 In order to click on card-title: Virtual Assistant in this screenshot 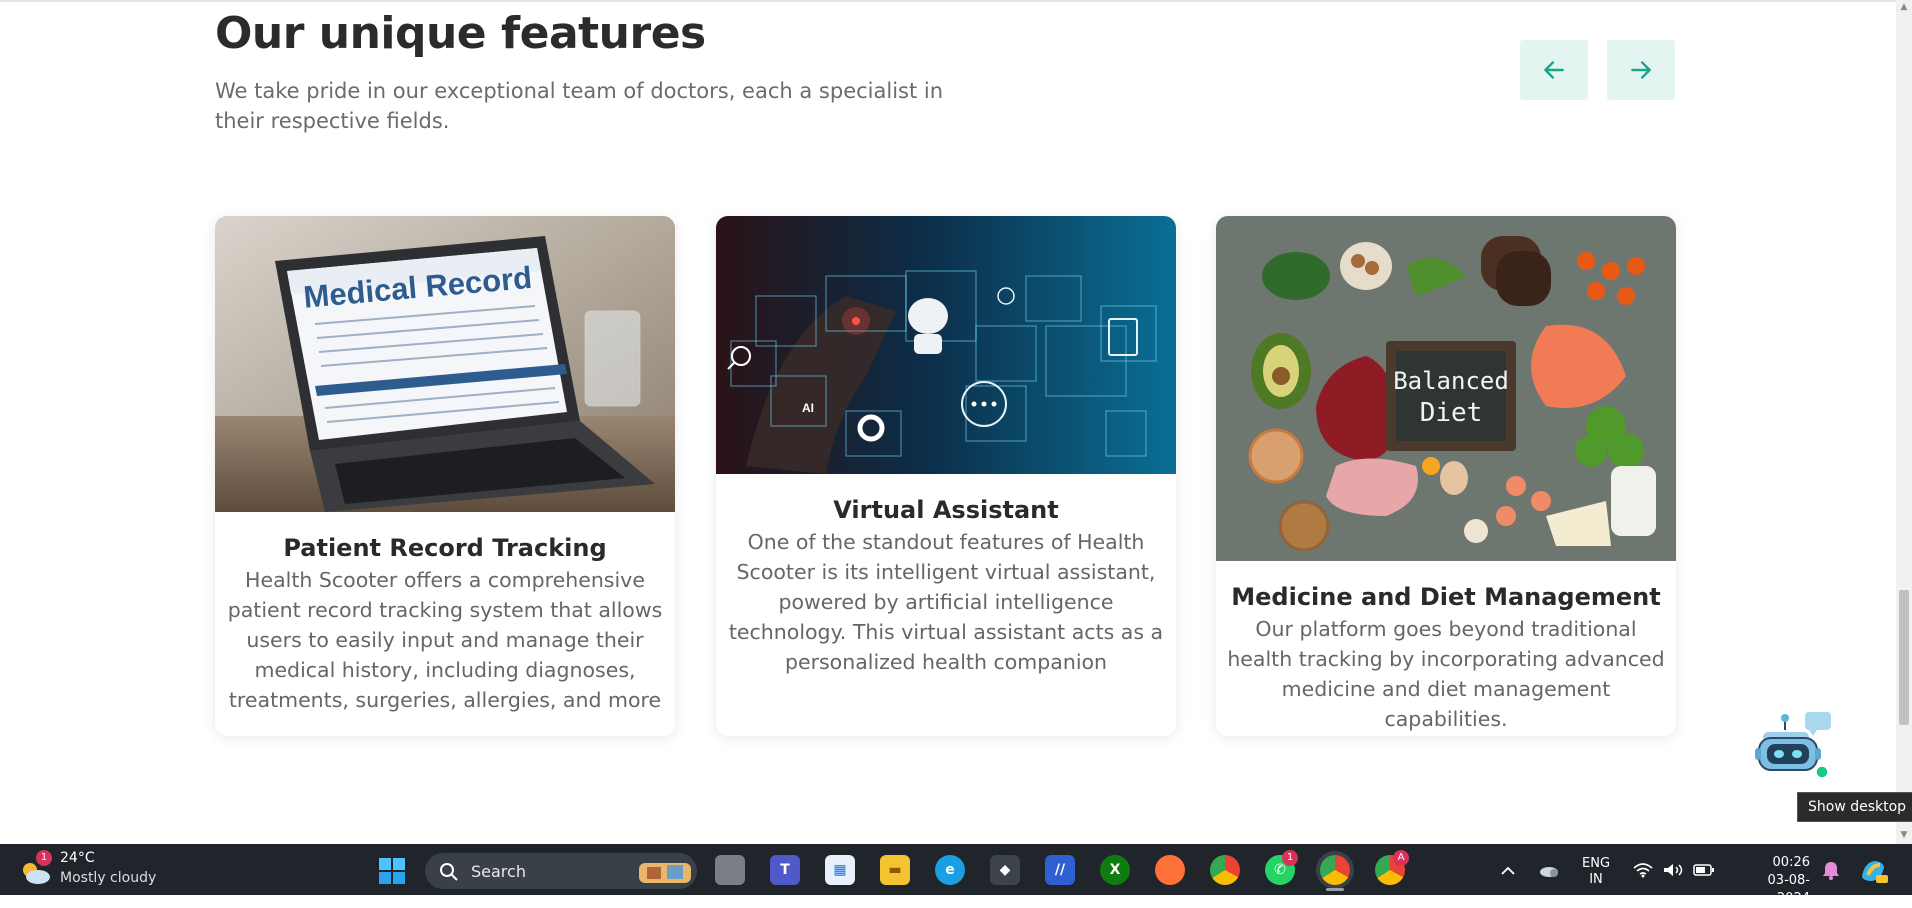, I will do `click(946, 510)`.